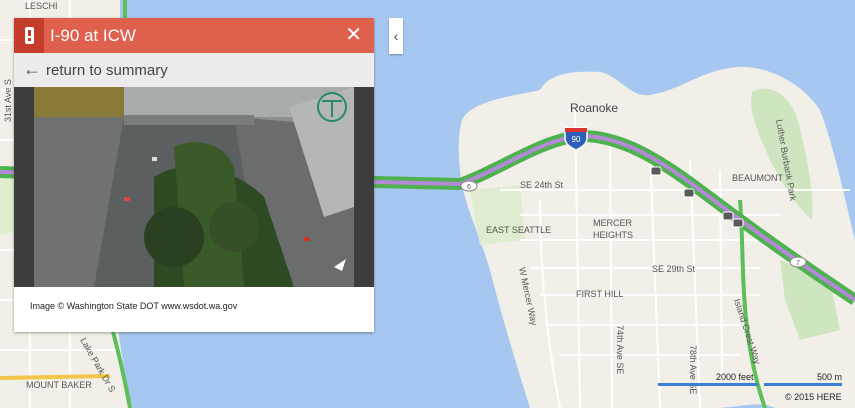 This screenshot has height=408, width=855. Describe the element at coordinates (29, 35) in the screenshot. I see `alert-icon` at that location.